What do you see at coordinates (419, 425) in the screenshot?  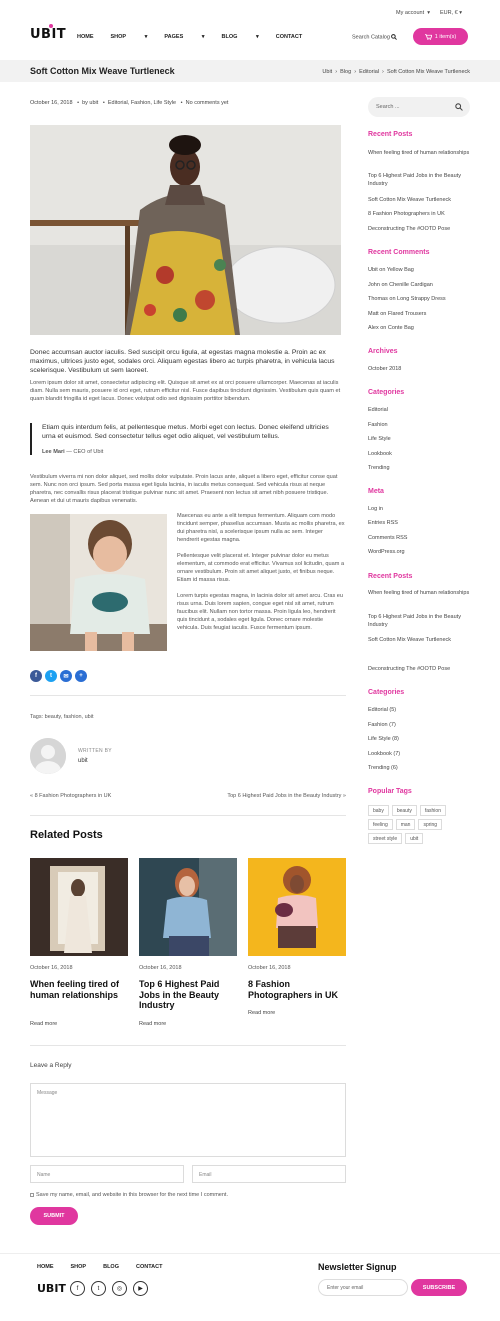 I see `category-item: Fashion` at bounding box center [419, 425].